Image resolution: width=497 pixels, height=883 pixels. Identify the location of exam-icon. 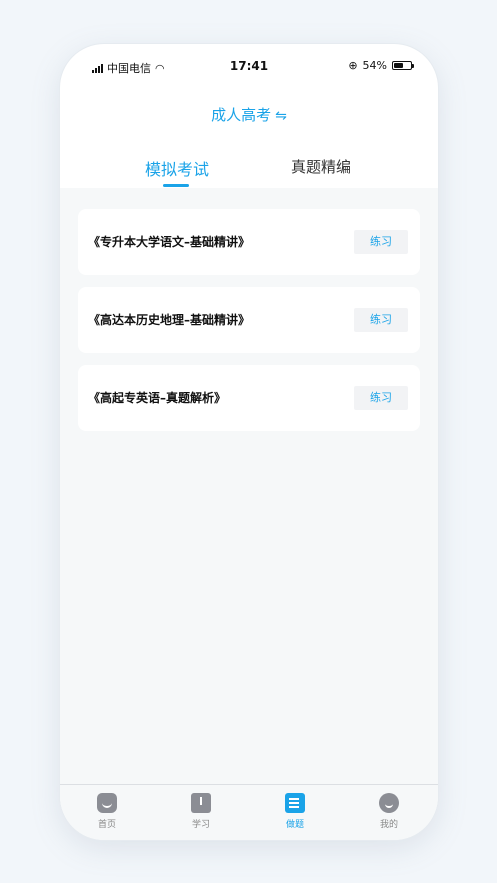
(295, 803).